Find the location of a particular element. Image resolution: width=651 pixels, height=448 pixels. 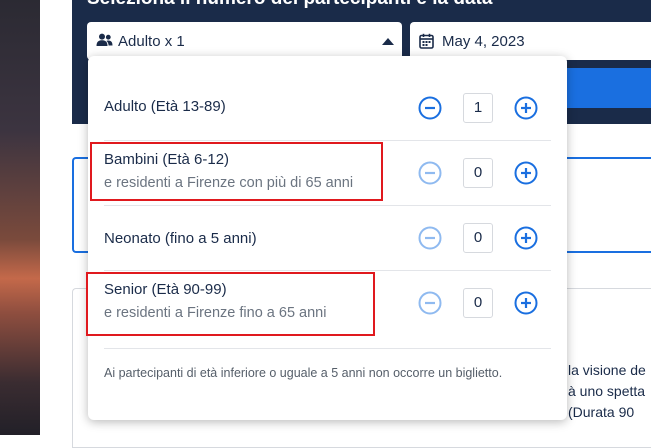

participant-label: Neonato (fino a 5 anni) is located at coordinates (180, 238).